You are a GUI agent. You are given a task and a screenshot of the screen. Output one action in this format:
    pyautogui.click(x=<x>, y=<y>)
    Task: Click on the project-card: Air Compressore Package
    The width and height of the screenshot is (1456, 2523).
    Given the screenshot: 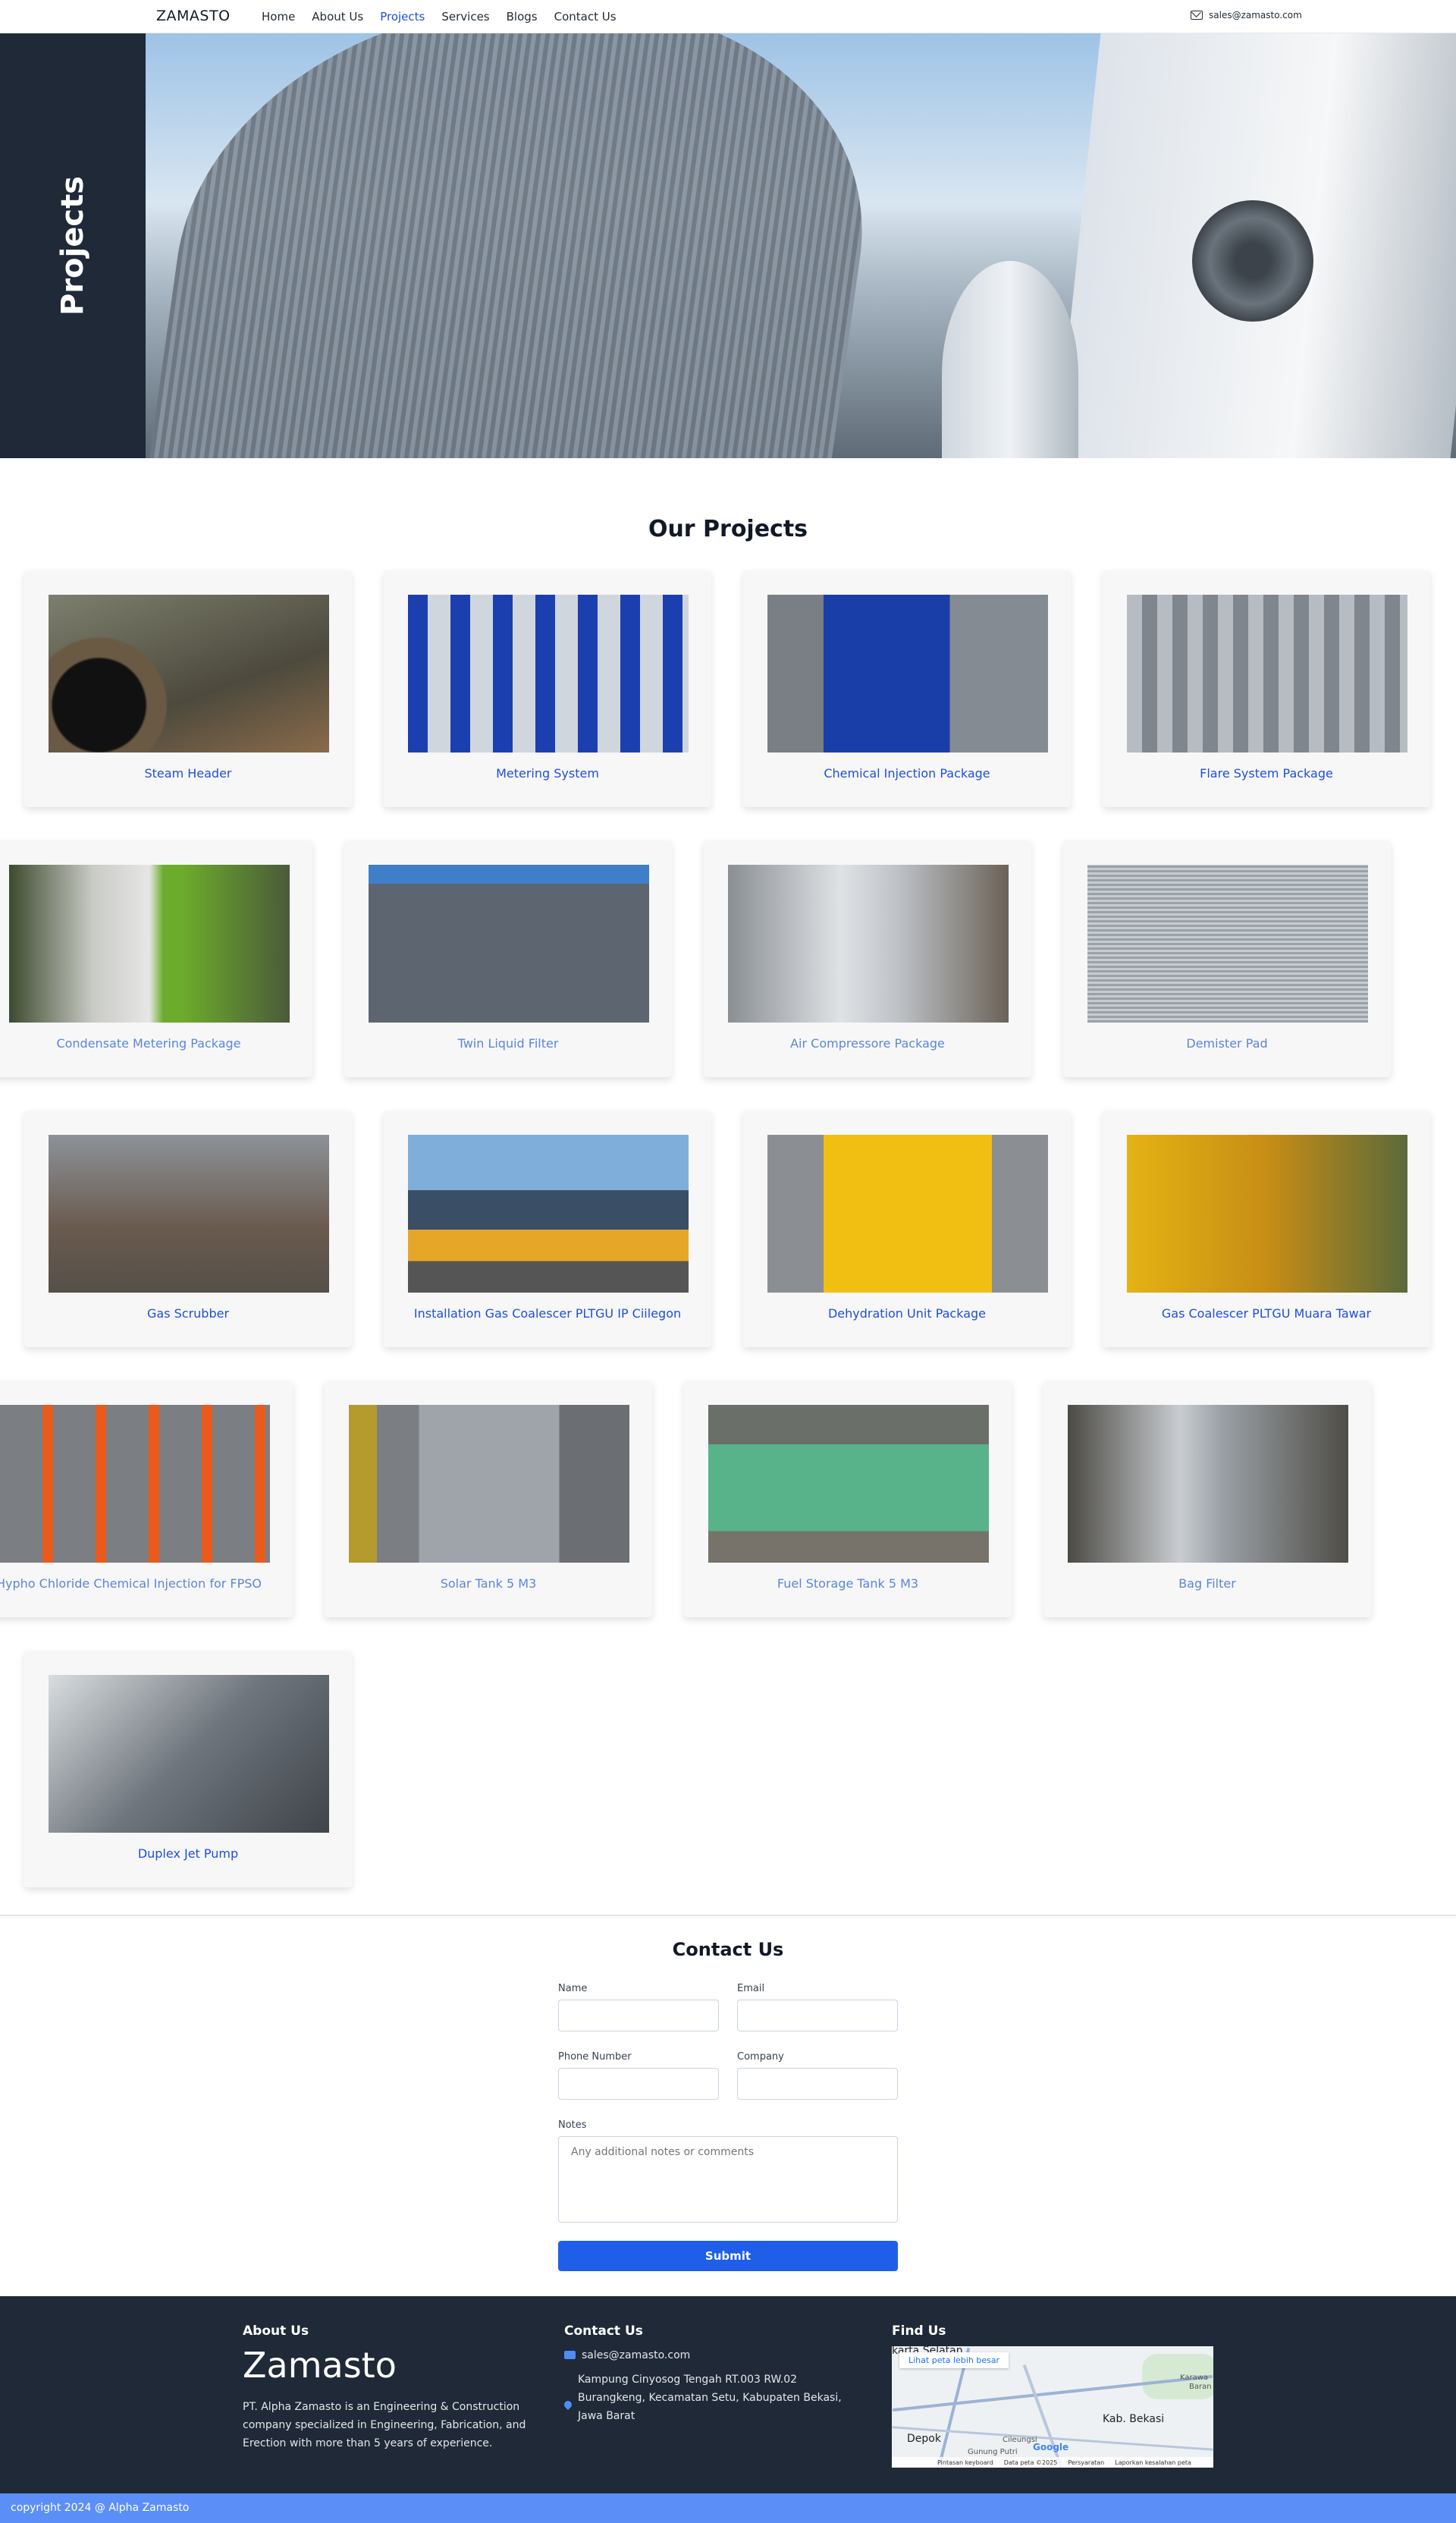 What is the action you would take?
    pyautogui.click(x=867, y=958)
    